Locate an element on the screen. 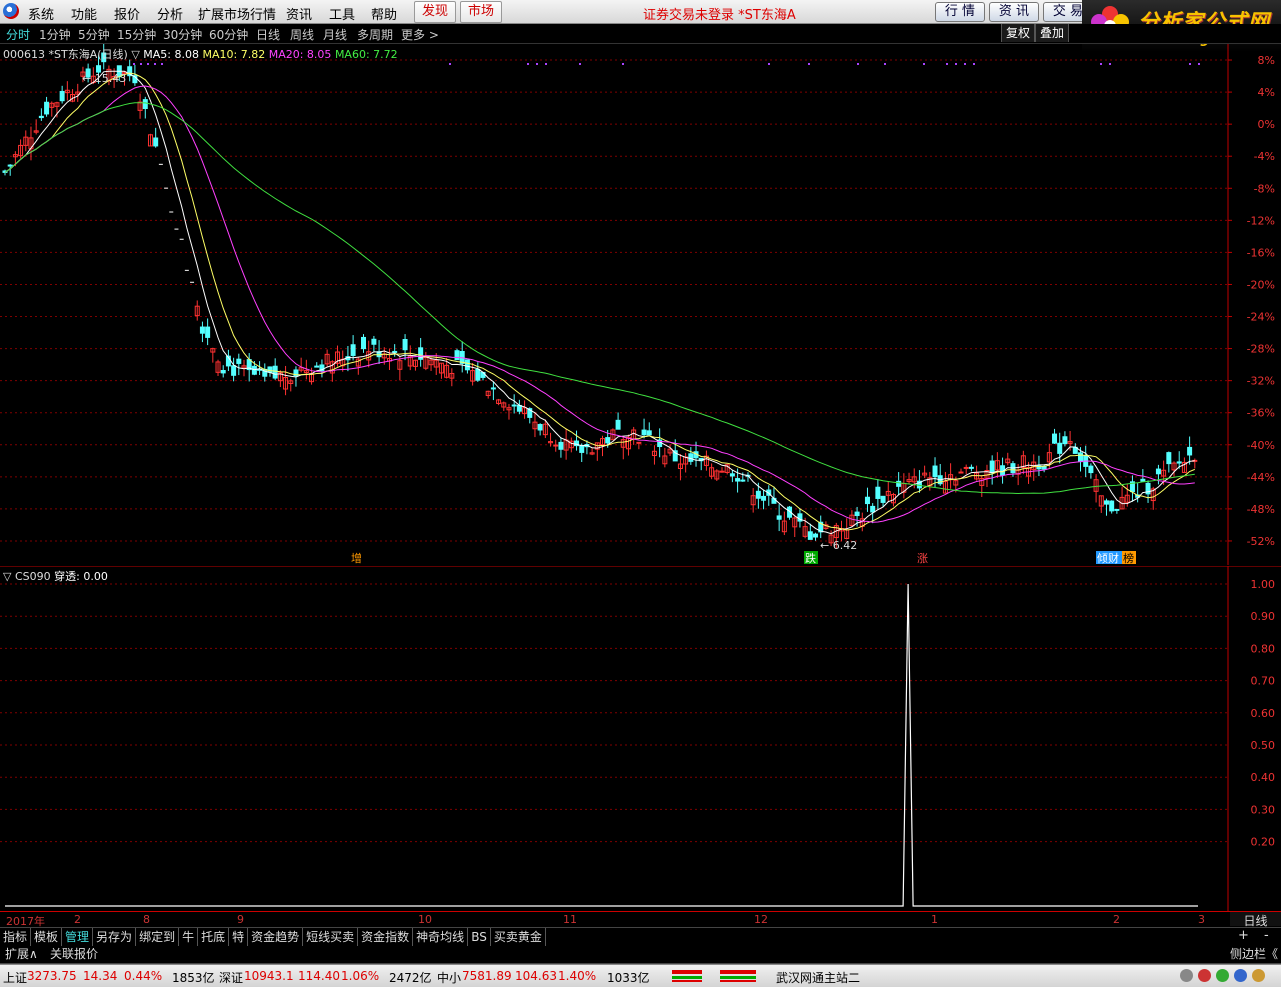 This screenshot has width=1281, height=987. login-notice: 证券交易未登录 *ST东海A is located at coordinates (719, 15).